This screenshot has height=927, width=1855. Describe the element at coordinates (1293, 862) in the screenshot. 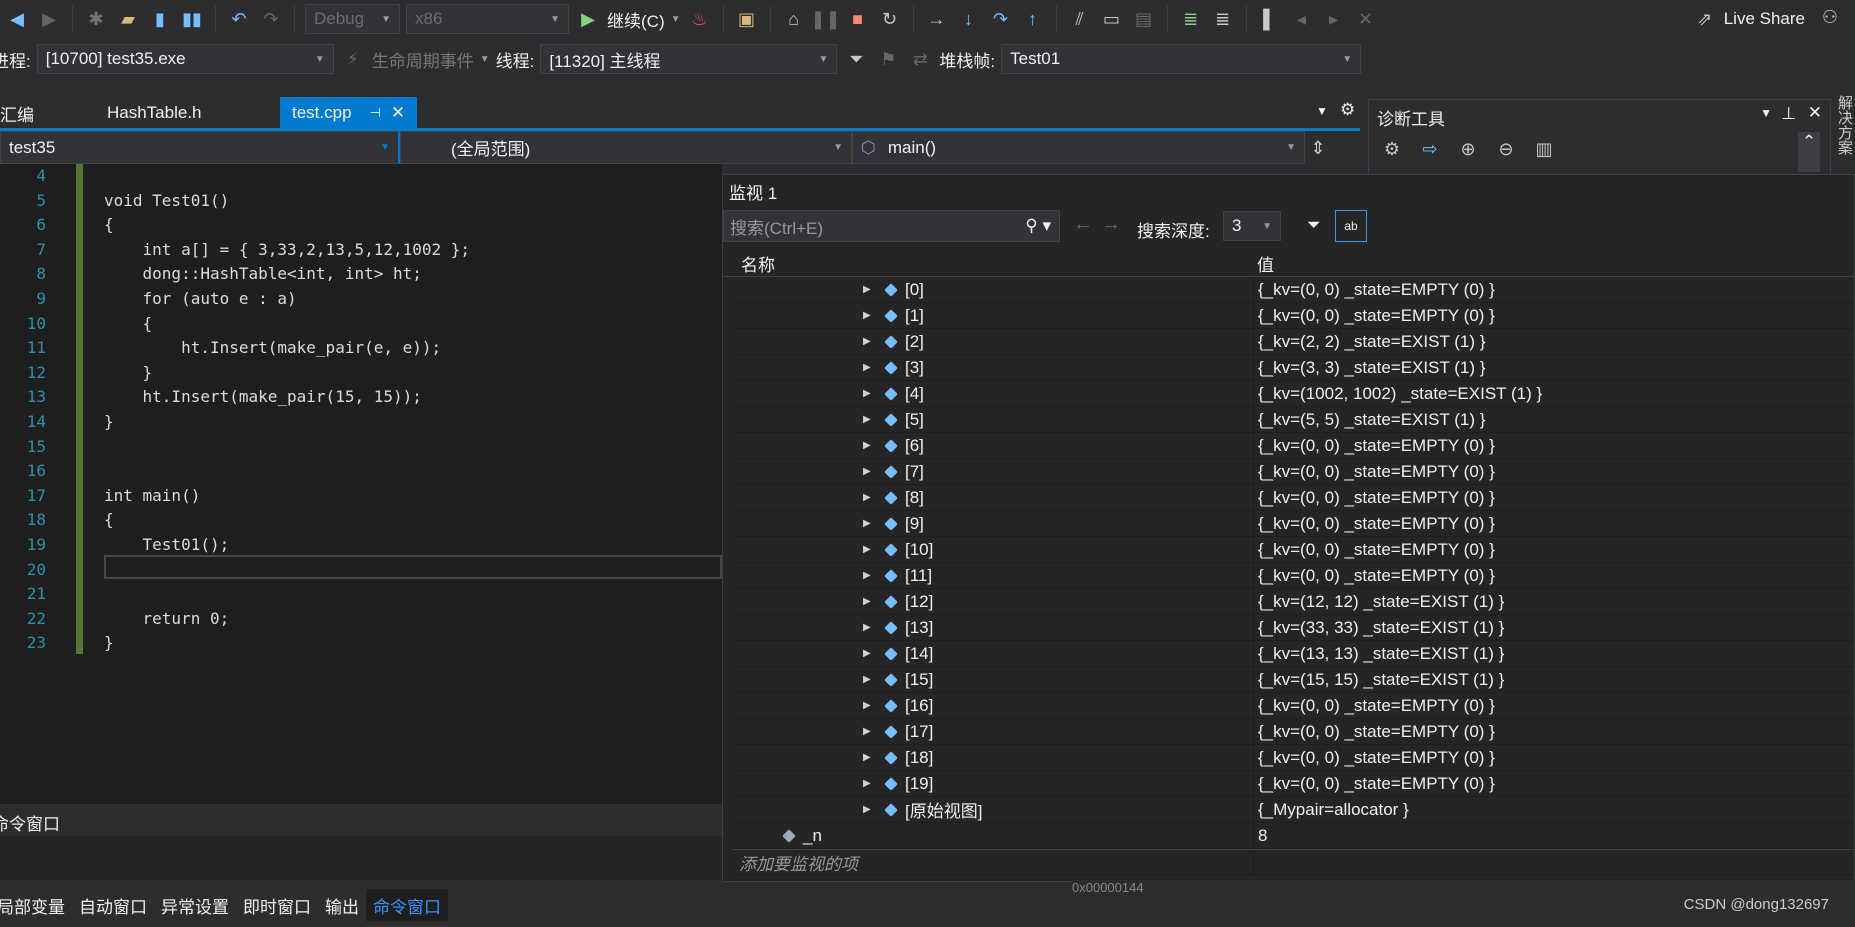

I see `add-watch-row: 添加要监视的项` at that location.